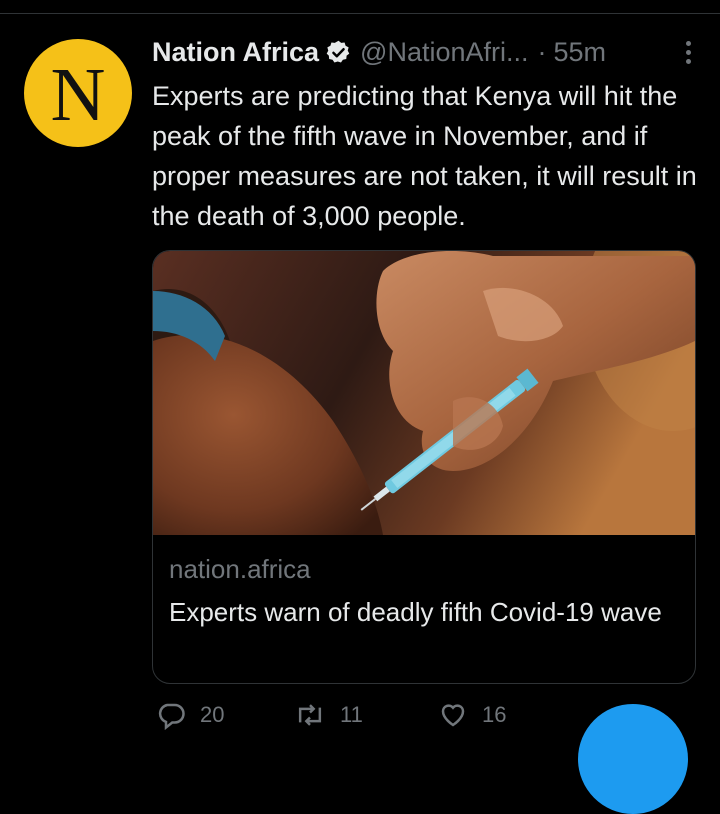  Describe the element at coordinates (190, 715) in the screenshot. I see `reply-button: 20` at that location.